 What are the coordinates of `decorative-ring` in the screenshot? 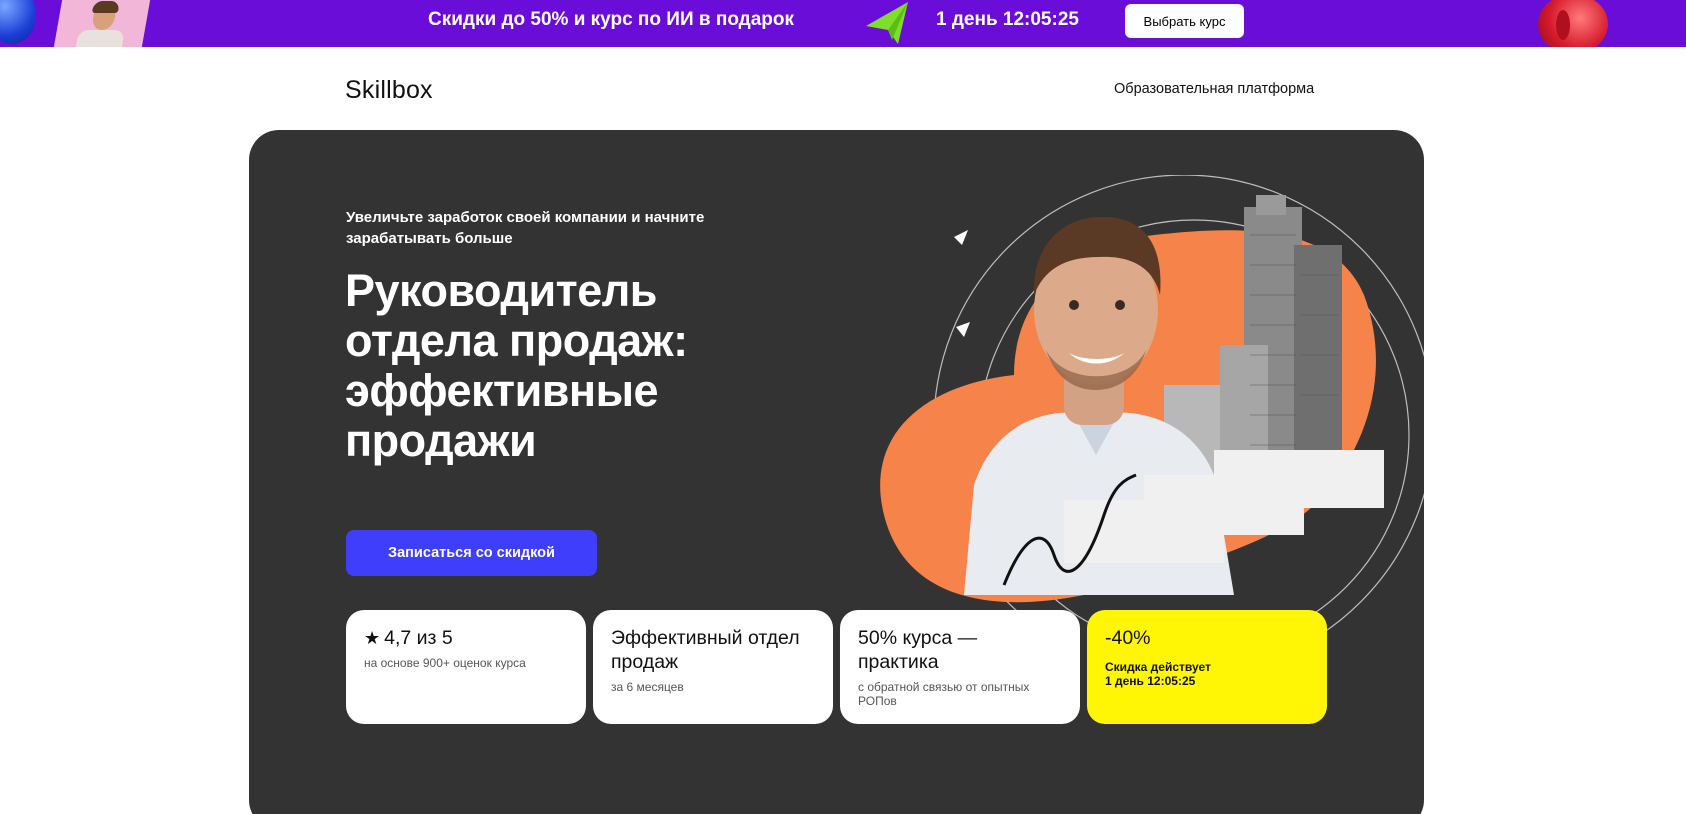 It's located at (1563, 25).